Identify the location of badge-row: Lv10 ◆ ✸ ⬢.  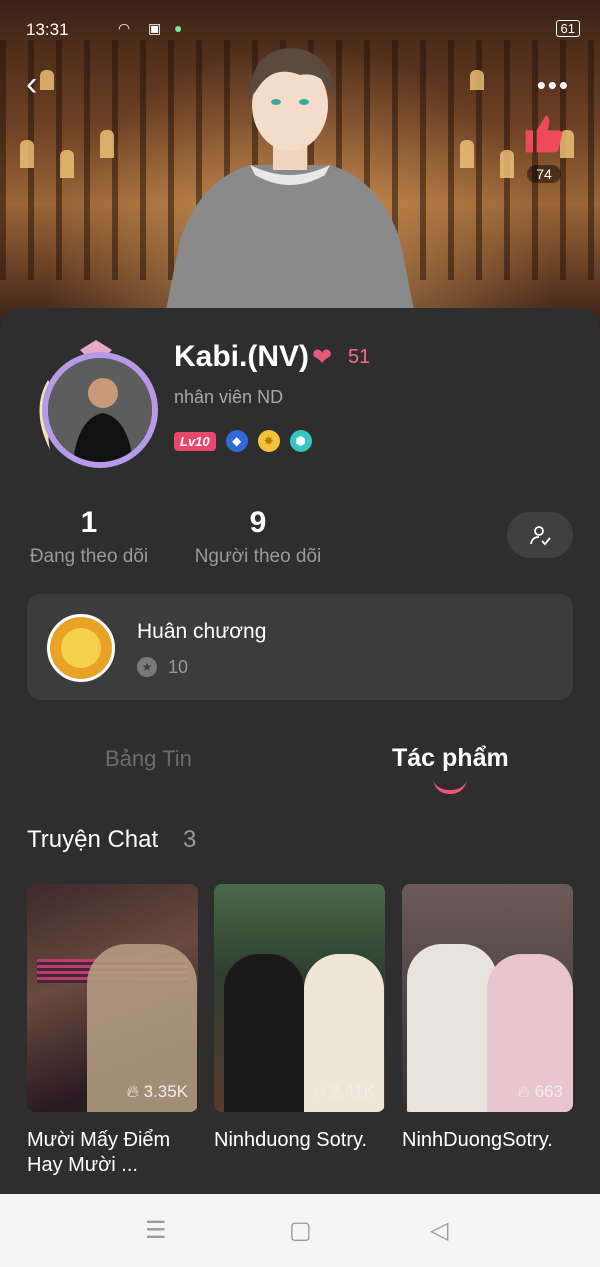
(243, 441).